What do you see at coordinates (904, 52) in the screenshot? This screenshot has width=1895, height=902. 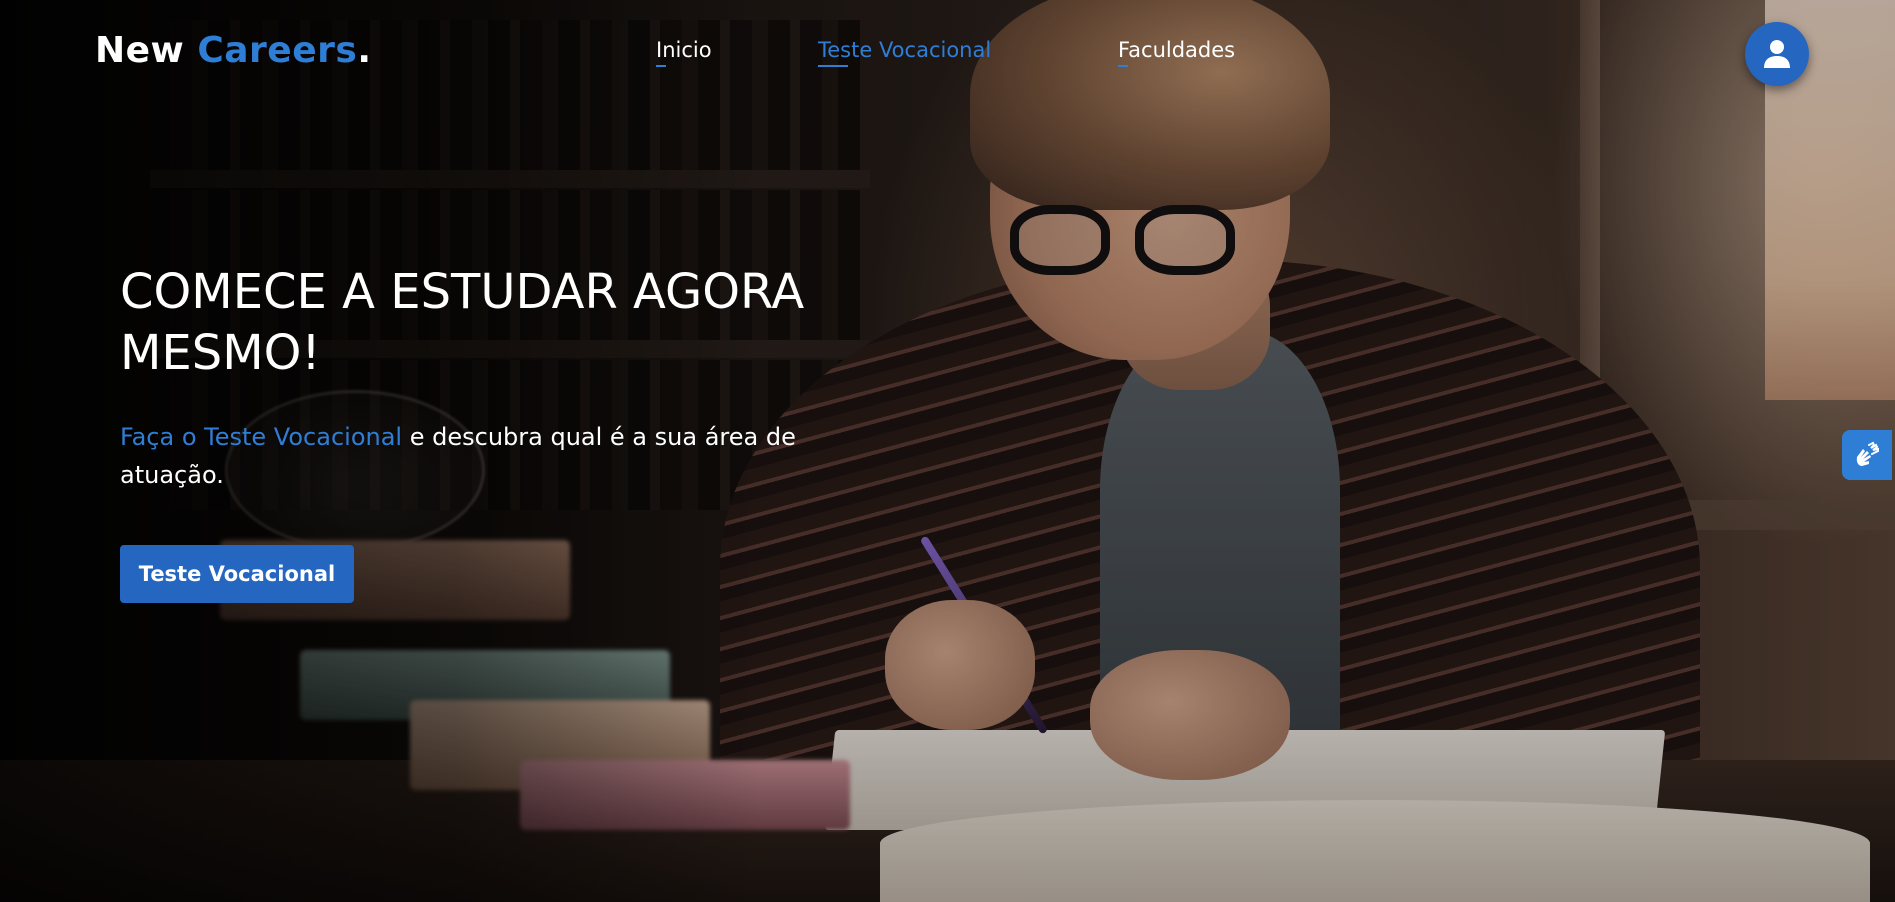 I see `nav-link-teste-vocacional: Teste Vocacional` at bounding box center [904, 52].